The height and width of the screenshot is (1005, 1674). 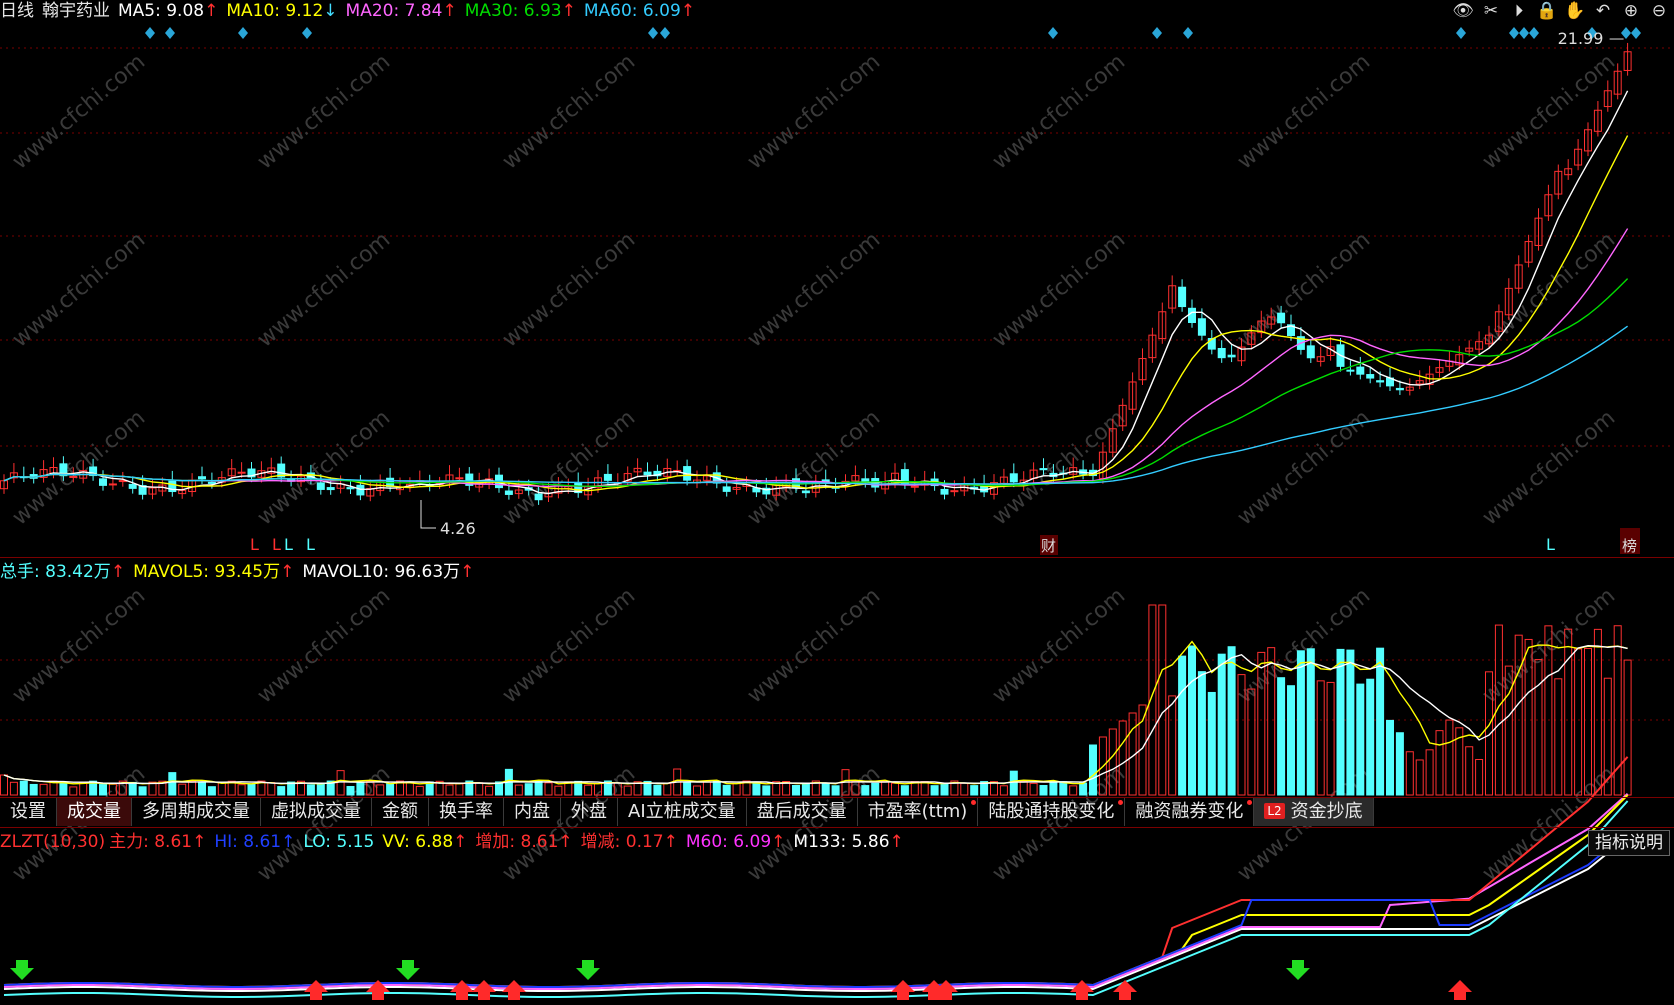 I want to click on sell-arrow, so click(x=484, y=990).